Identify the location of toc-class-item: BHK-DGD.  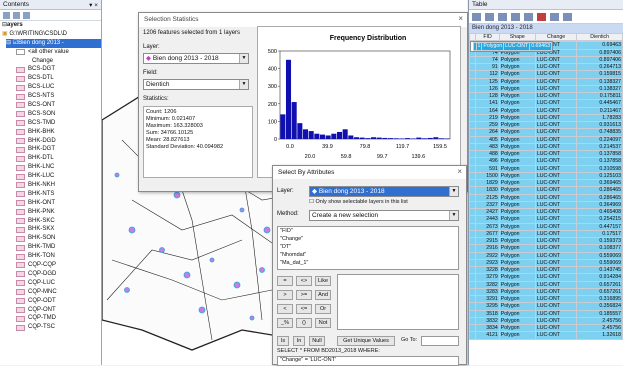
(51, 141).